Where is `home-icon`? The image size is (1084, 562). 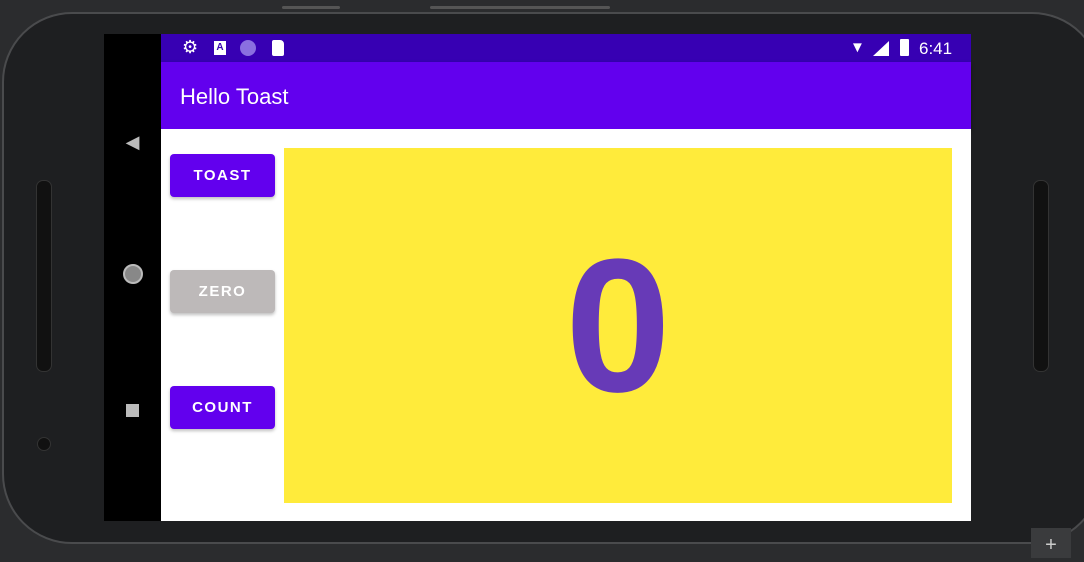
home-icon is located at coordinates (132, 276).